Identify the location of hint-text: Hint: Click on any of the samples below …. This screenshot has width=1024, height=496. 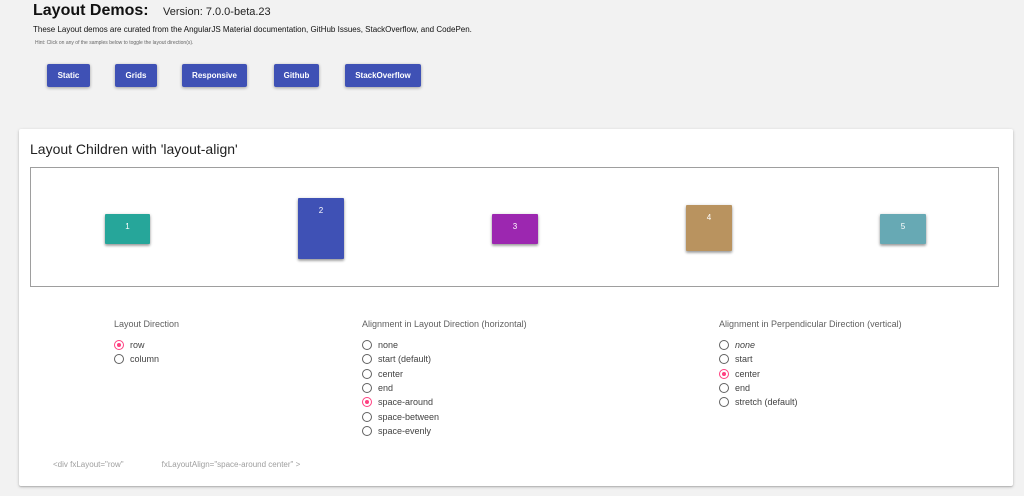
(114, 43).